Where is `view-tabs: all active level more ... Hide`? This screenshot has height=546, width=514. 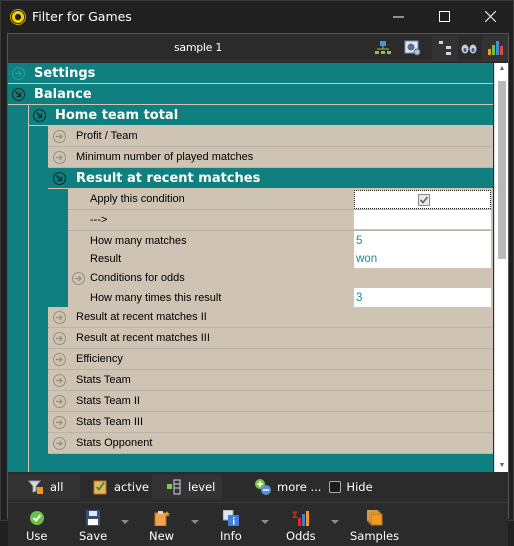 view-tabs: all active level more ... Hide is located at coordinates (258, 487).